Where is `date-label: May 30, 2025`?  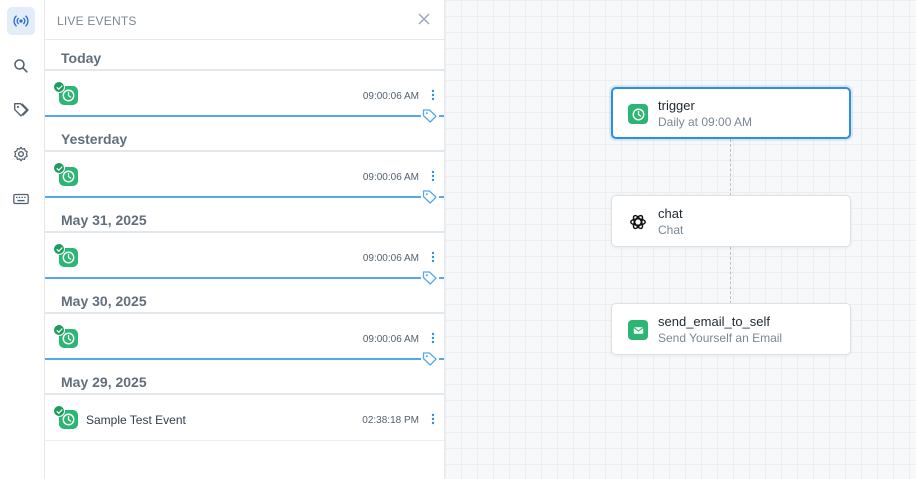
date-label: May 30, 2025 is located at coordinates (104, 301).